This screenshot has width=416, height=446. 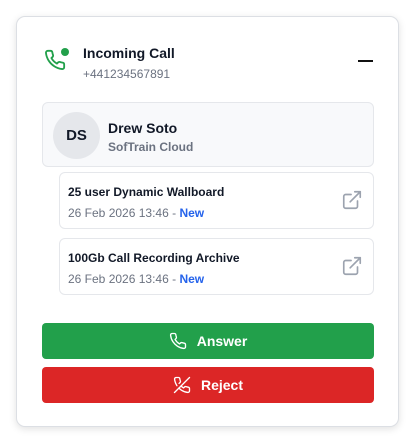 I want to click on answer-button: Answer, so click(x=208, y=341).